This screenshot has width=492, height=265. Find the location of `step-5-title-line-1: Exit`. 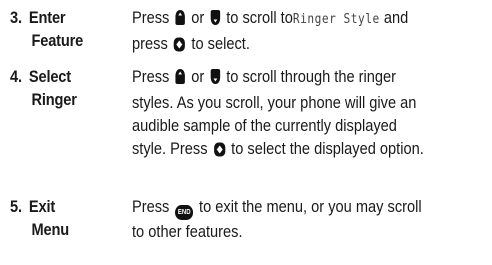

step-5-title-line-1: Exit is located at coordinates (42, 206).